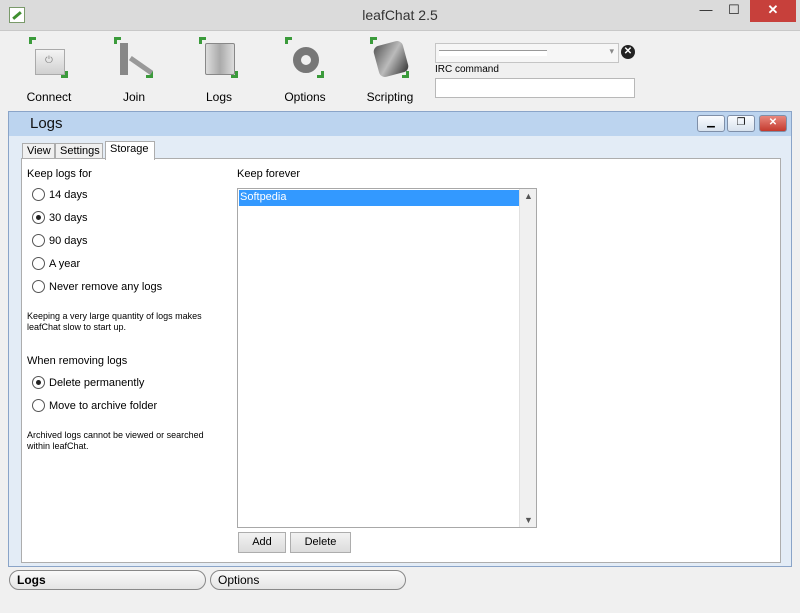 Image resolution: width=800 pixels, height=613 pixels. I want to click on close-button: ✕, so click(773, 11).